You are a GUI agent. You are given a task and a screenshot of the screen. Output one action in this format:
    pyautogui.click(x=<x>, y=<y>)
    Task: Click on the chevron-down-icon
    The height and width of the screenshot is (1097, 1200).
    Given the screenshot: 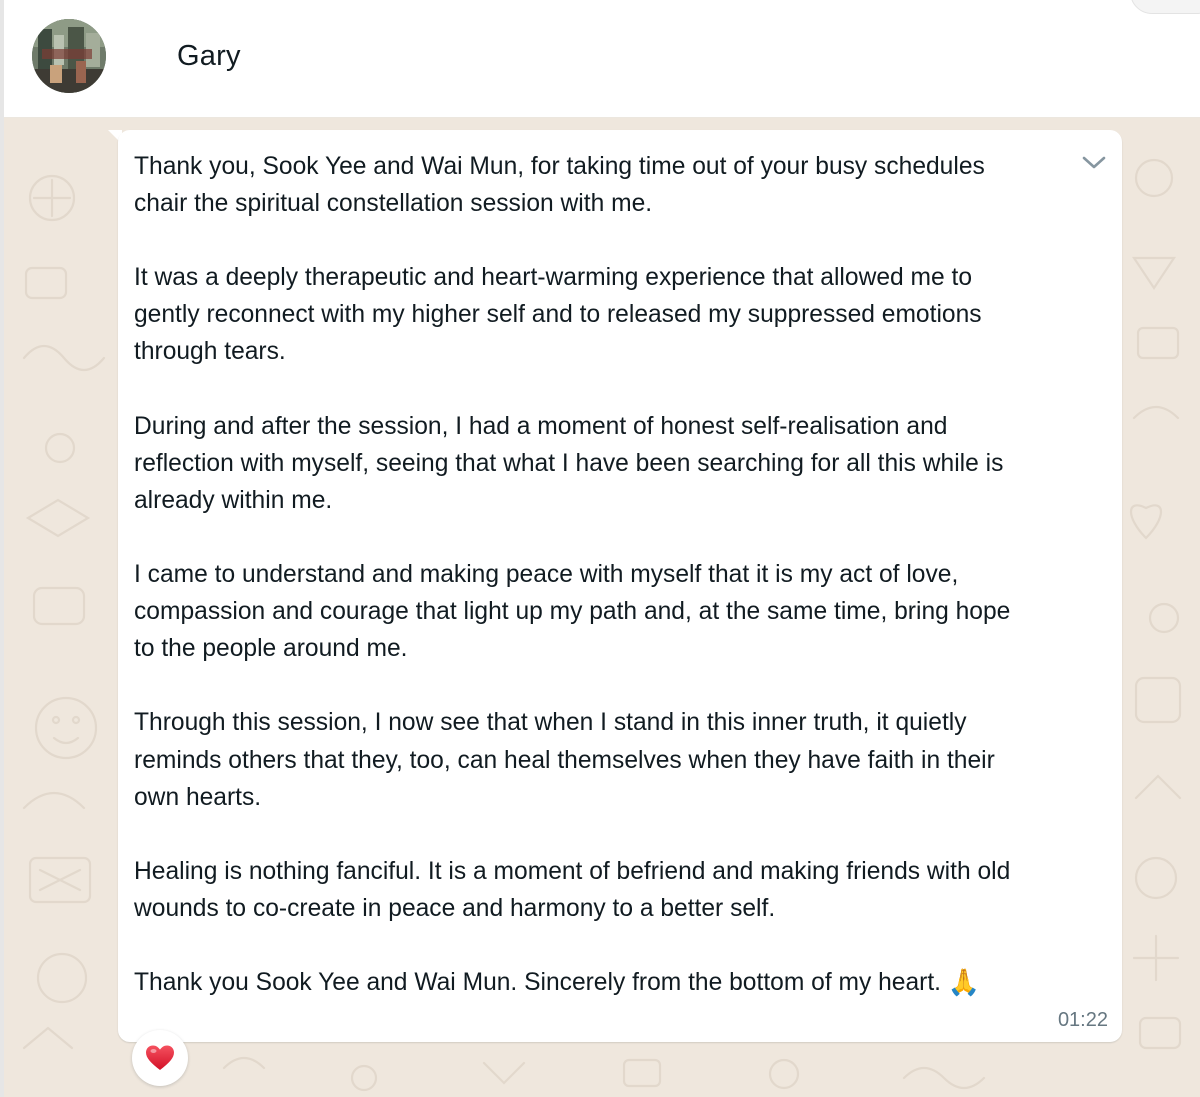 What is the action you would take?
    pyautogui.click(x=1094, y=162)
    